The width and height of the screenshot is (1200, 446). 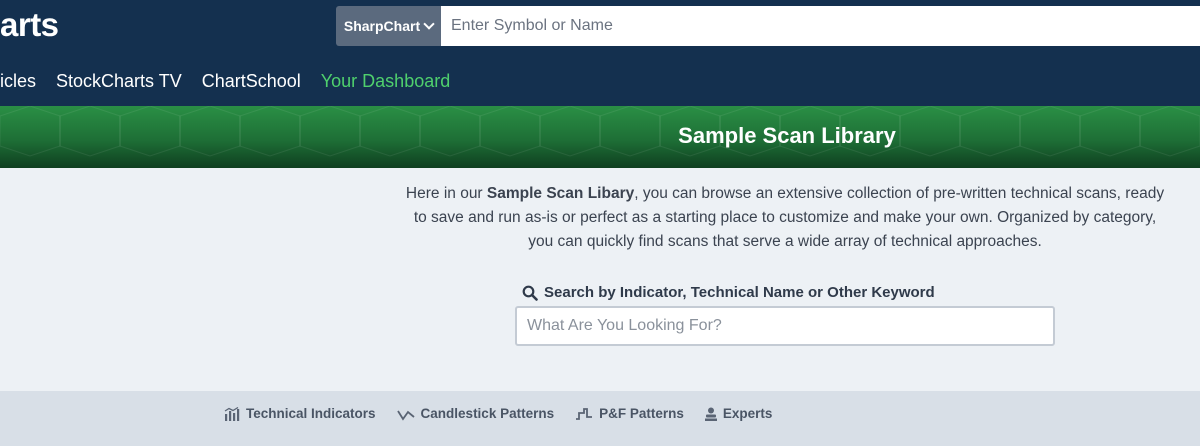 What do you see at coordinates (385, 81) in the screenshot?
I see `nav-item-your-dashboard: Your Dashboard` at bounding box center [385, 81].